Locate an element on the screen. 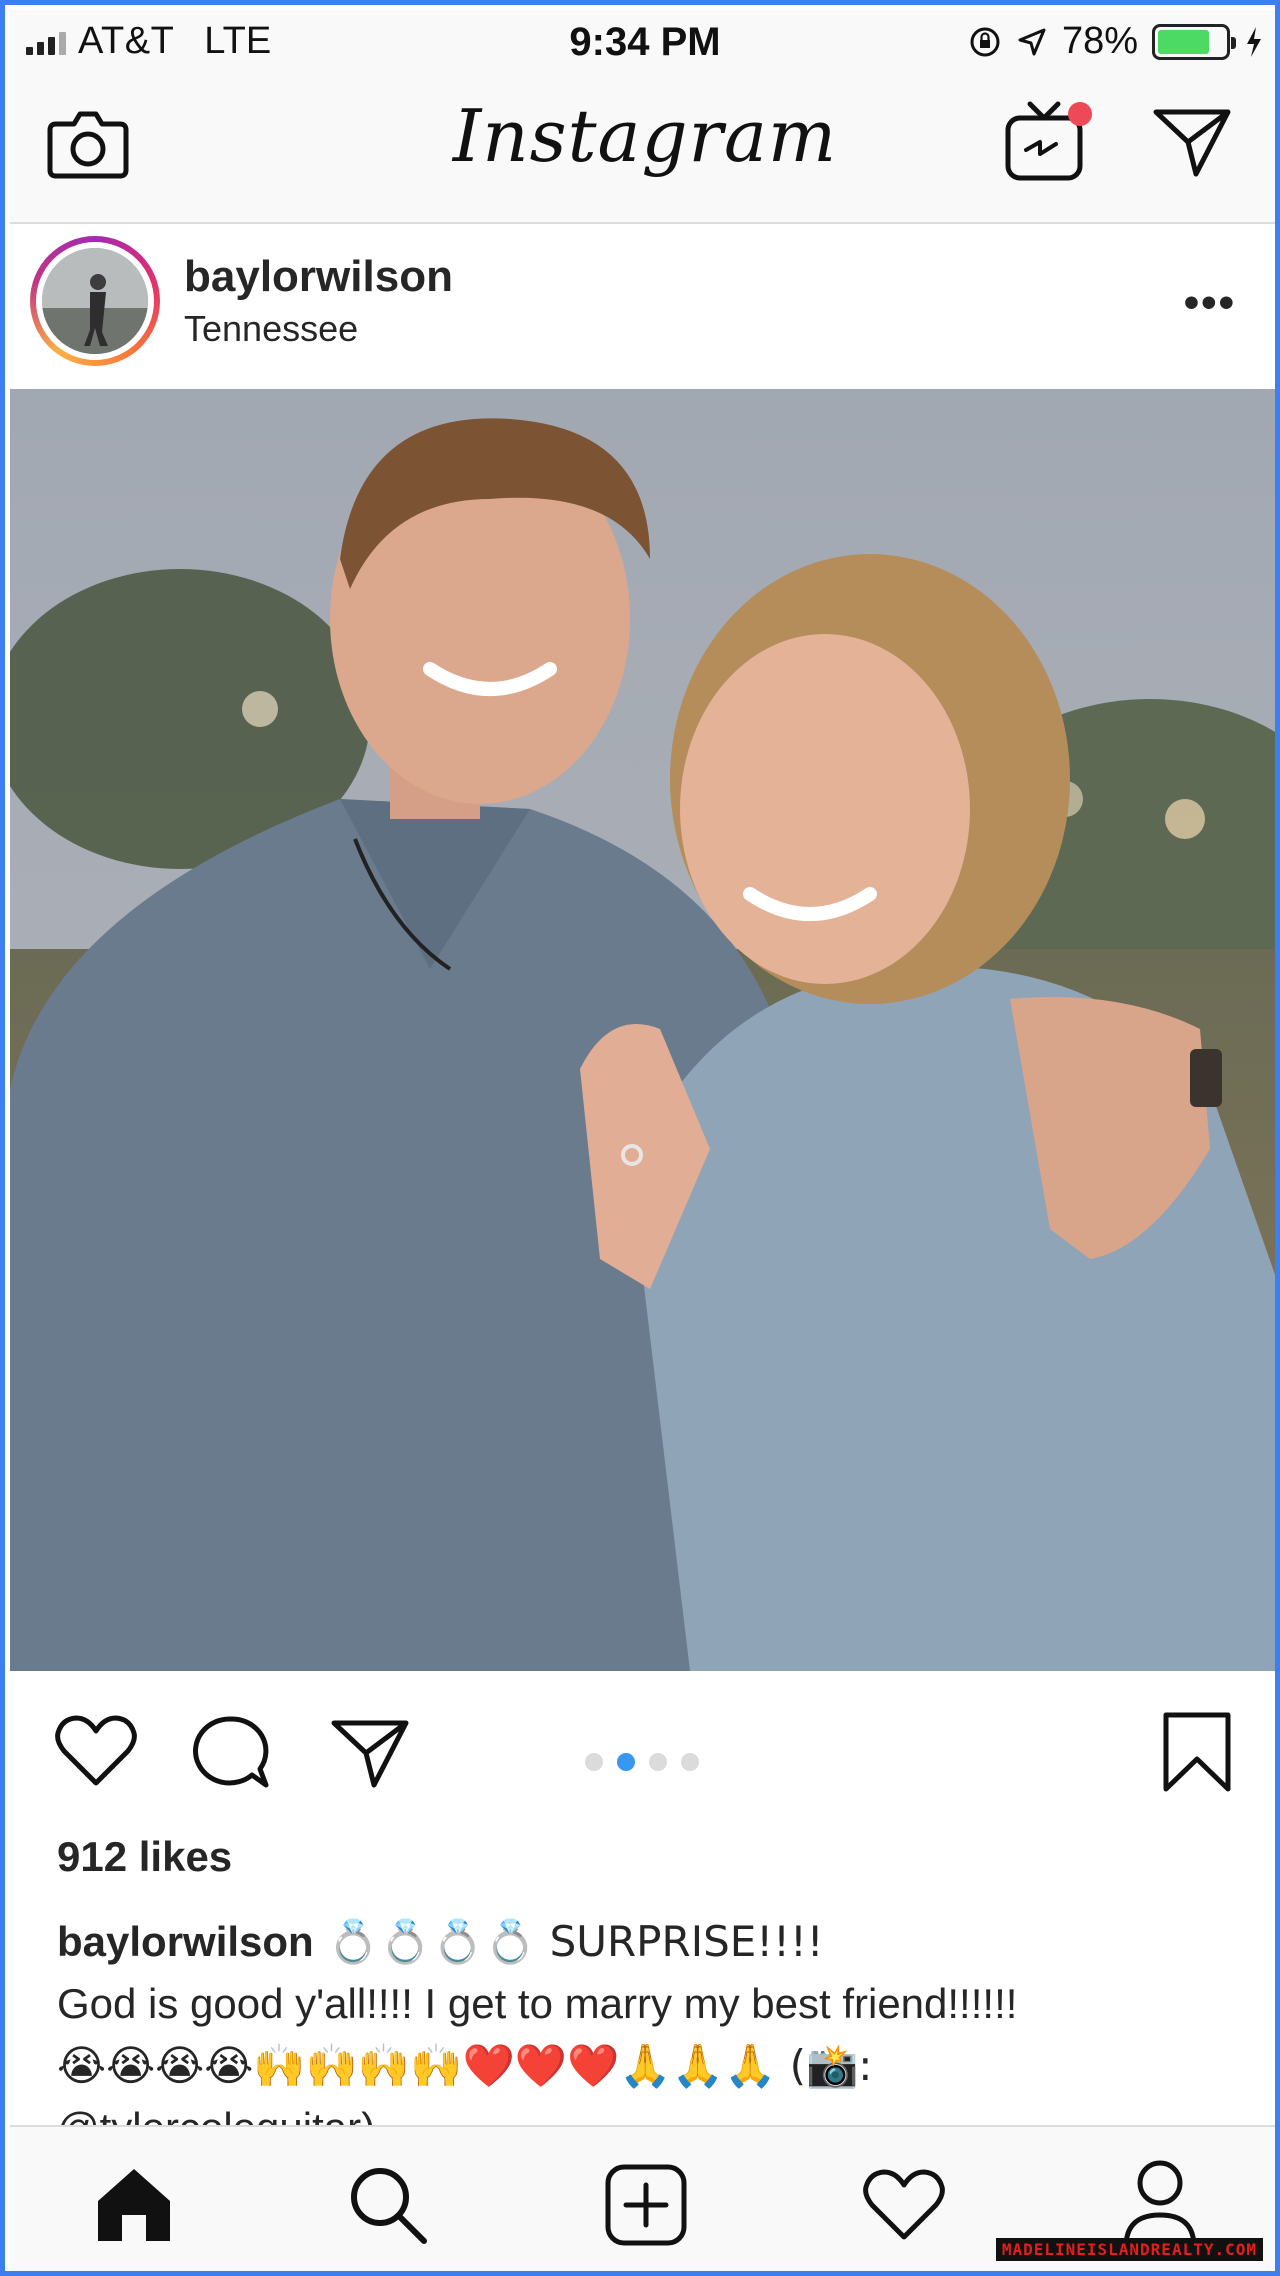 The width and height of the screenshot is (1280, 2276). post-actions is located at coordinates (642, 1748).